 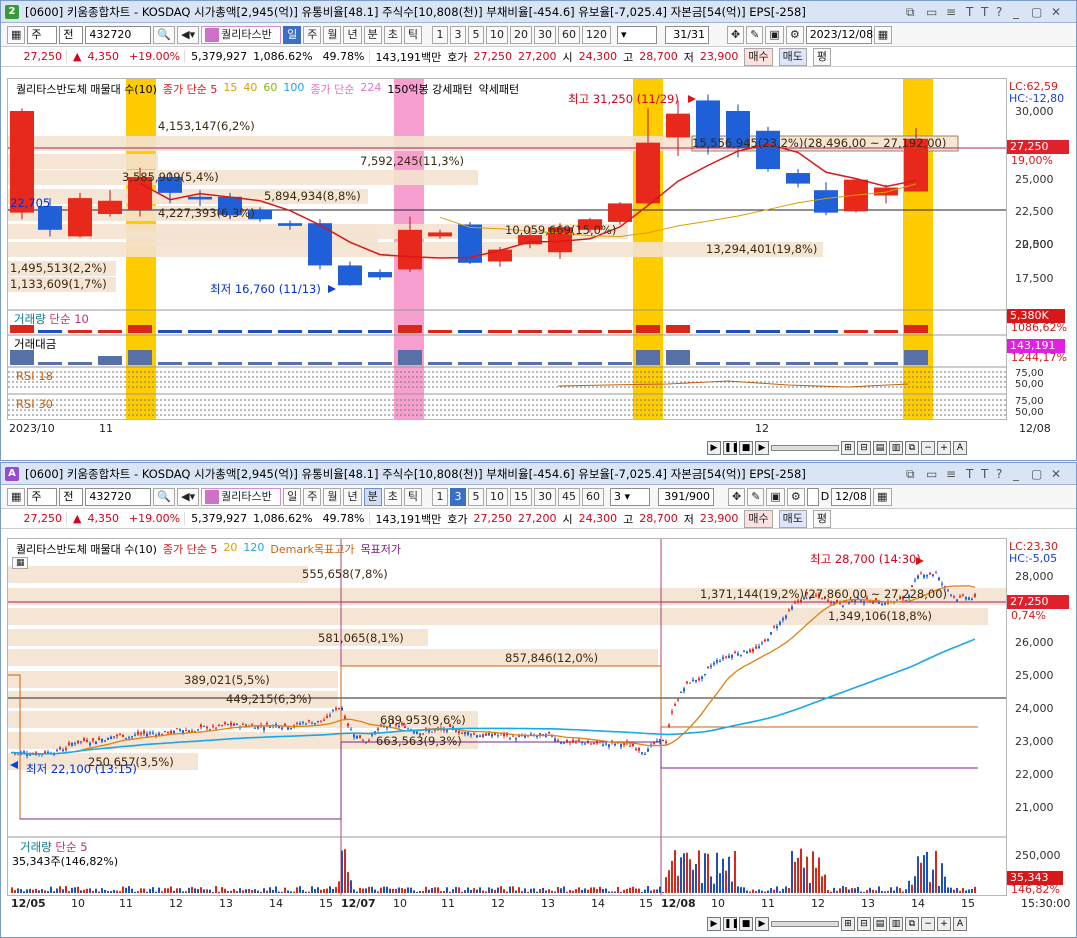 I want to click on table-icon: ▦, so click(x=20, y=563).